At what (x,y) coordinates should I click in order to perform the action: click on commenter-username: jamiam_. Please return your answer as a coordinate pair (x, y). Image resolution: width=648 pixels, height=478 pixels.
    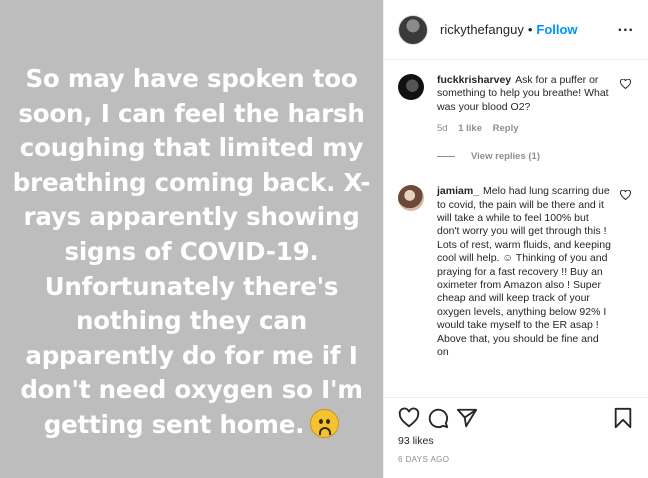
    Looking at the image, I should click on (458, 191).